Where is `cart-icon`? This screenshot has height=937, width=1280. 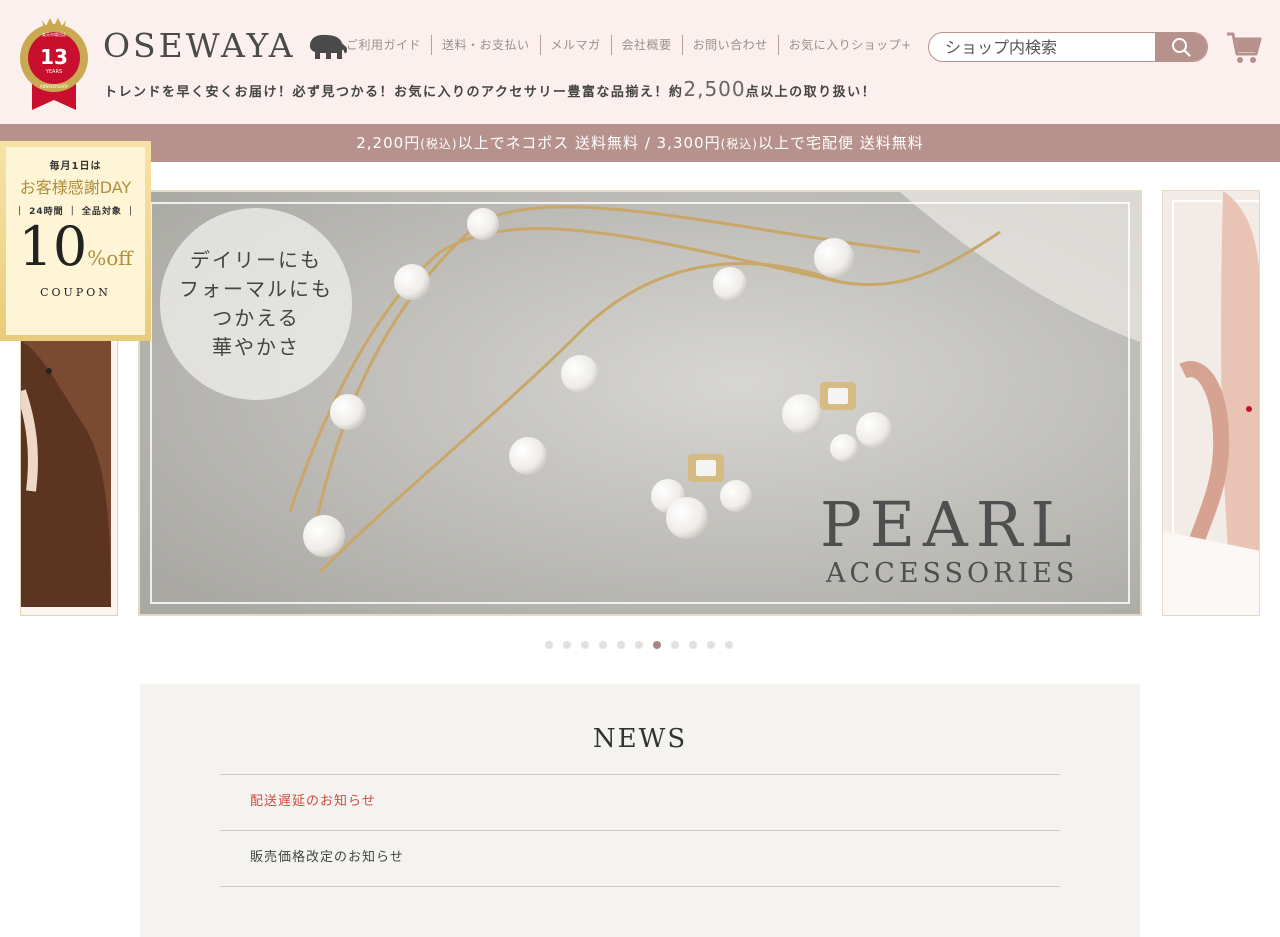 cart-icon is located at coordinates (1244, 48).